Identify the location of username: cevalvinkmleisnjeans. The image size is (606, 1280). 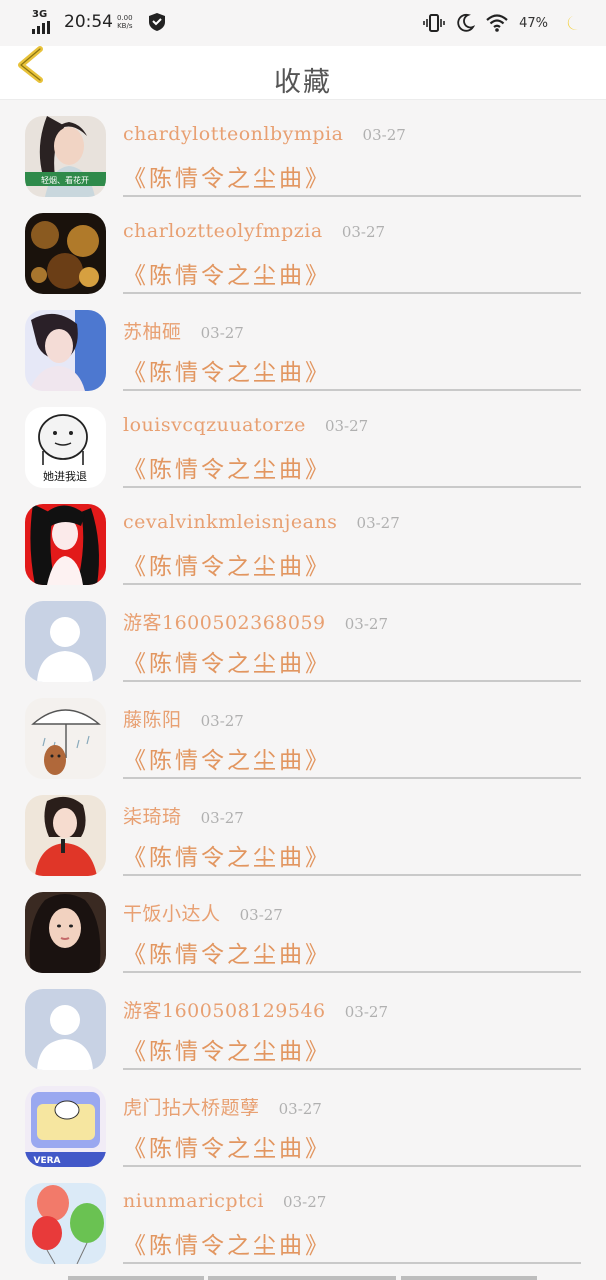
(230, 522).